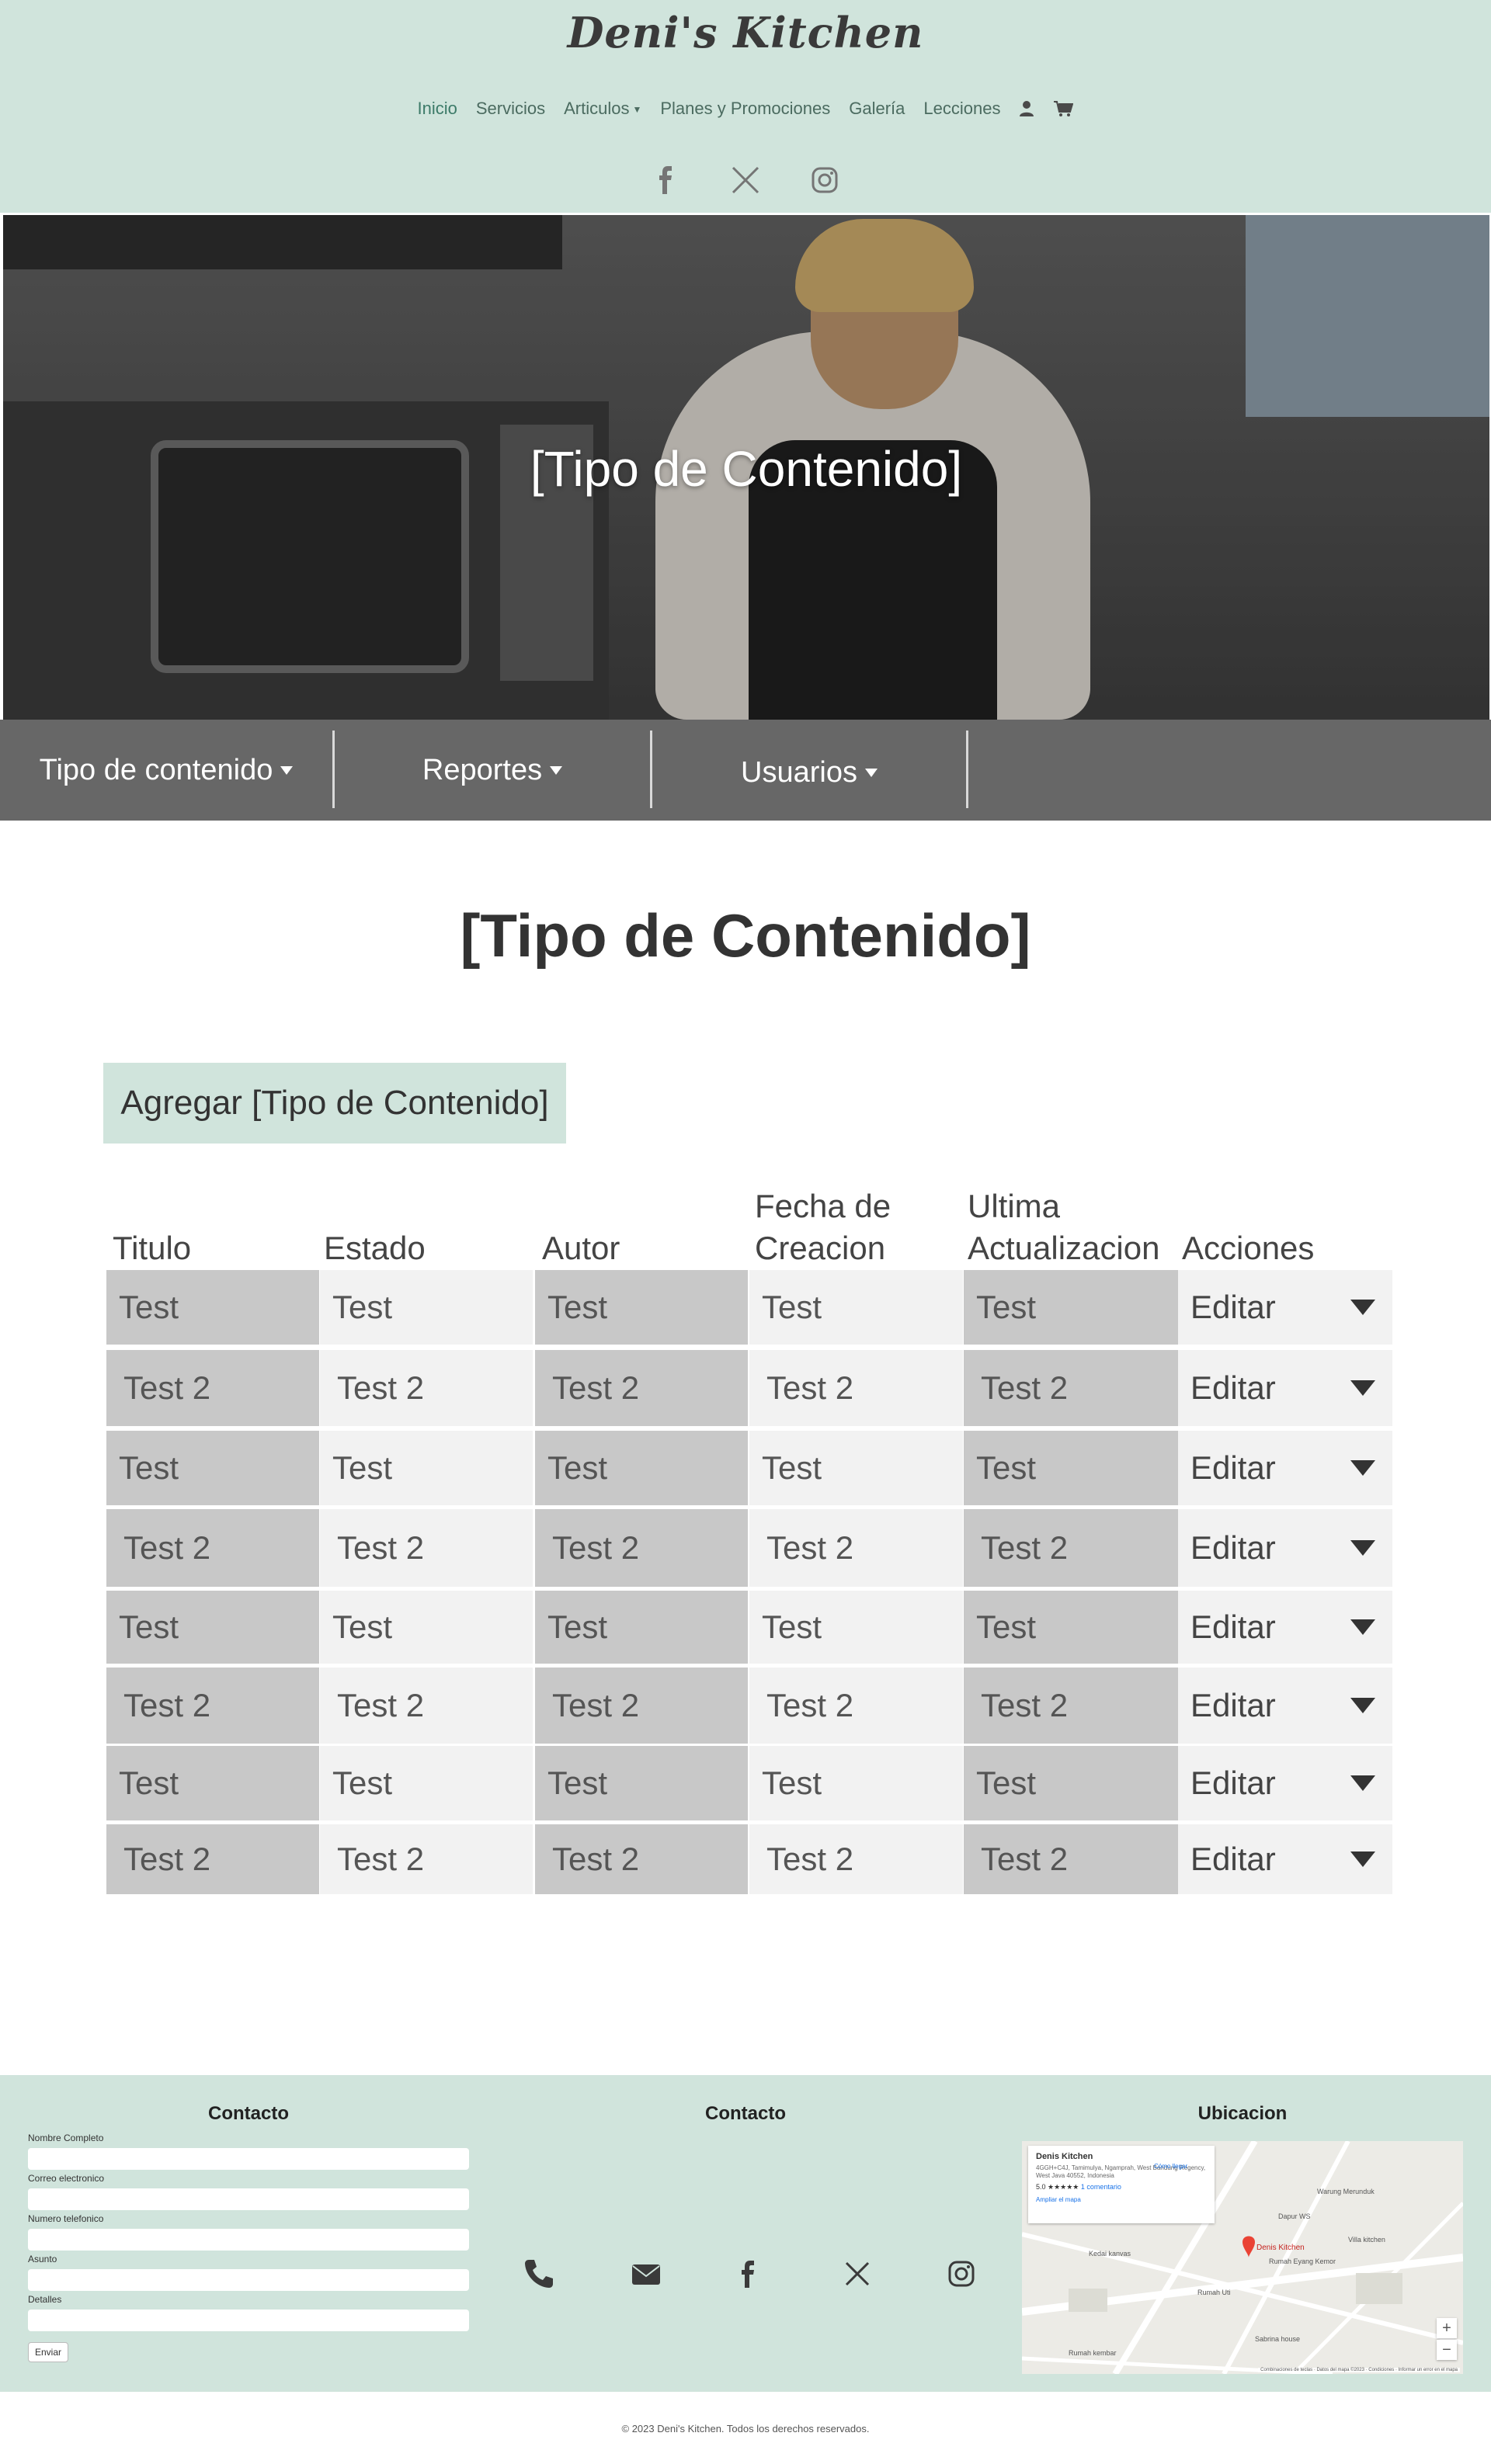 The height and width of the screenshot is (2464, 1491). What do you see at coordinates (427, 1388) in the screenshot?
I see `cell-estado: Test 2` at bounding box center [427, 1388].